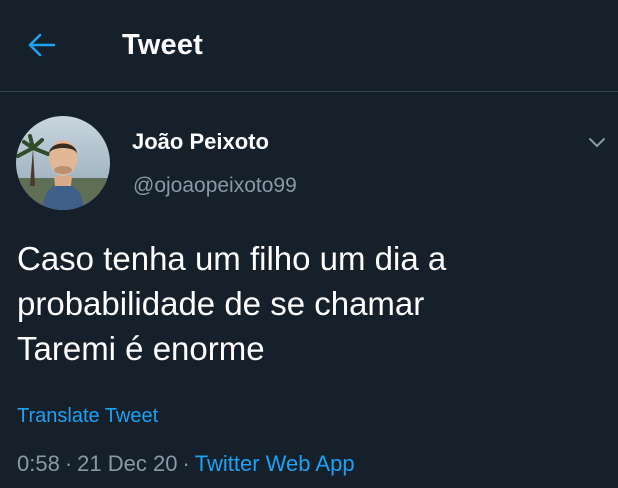 The height and width of the screenshot is (488, 618). Describe the element at coordinates (163, 45) in the screenshot. I see `page-title: Tweet` at that location.